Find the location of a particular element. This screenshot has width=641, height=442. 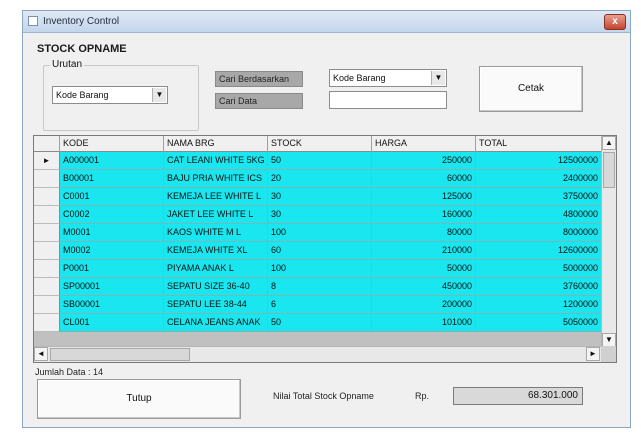

title-bar: Inventory Control x is located at coordinates (326, 22).